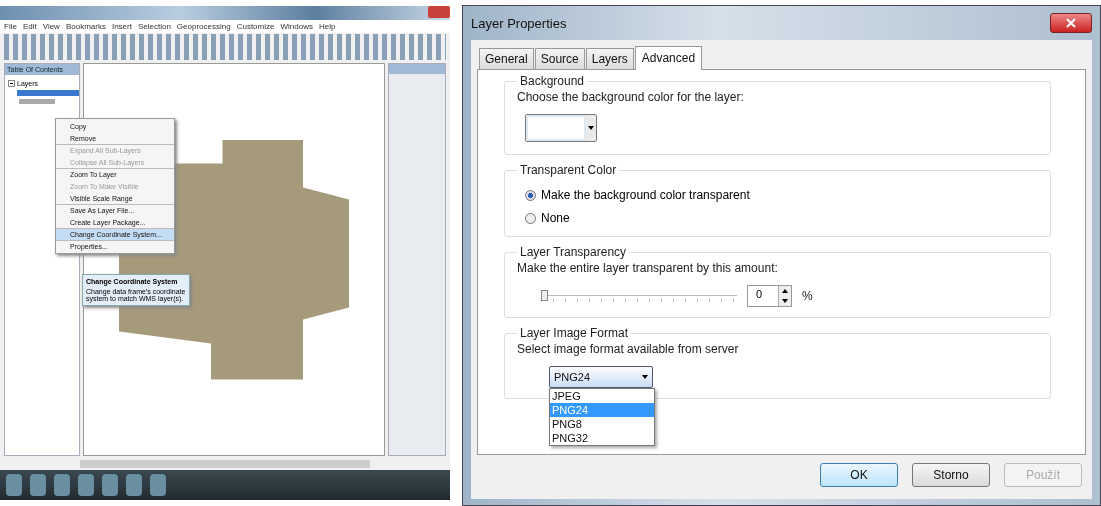 The image size is (1101, 506). I want to click on menu-item: Windows, so click(296, 26).